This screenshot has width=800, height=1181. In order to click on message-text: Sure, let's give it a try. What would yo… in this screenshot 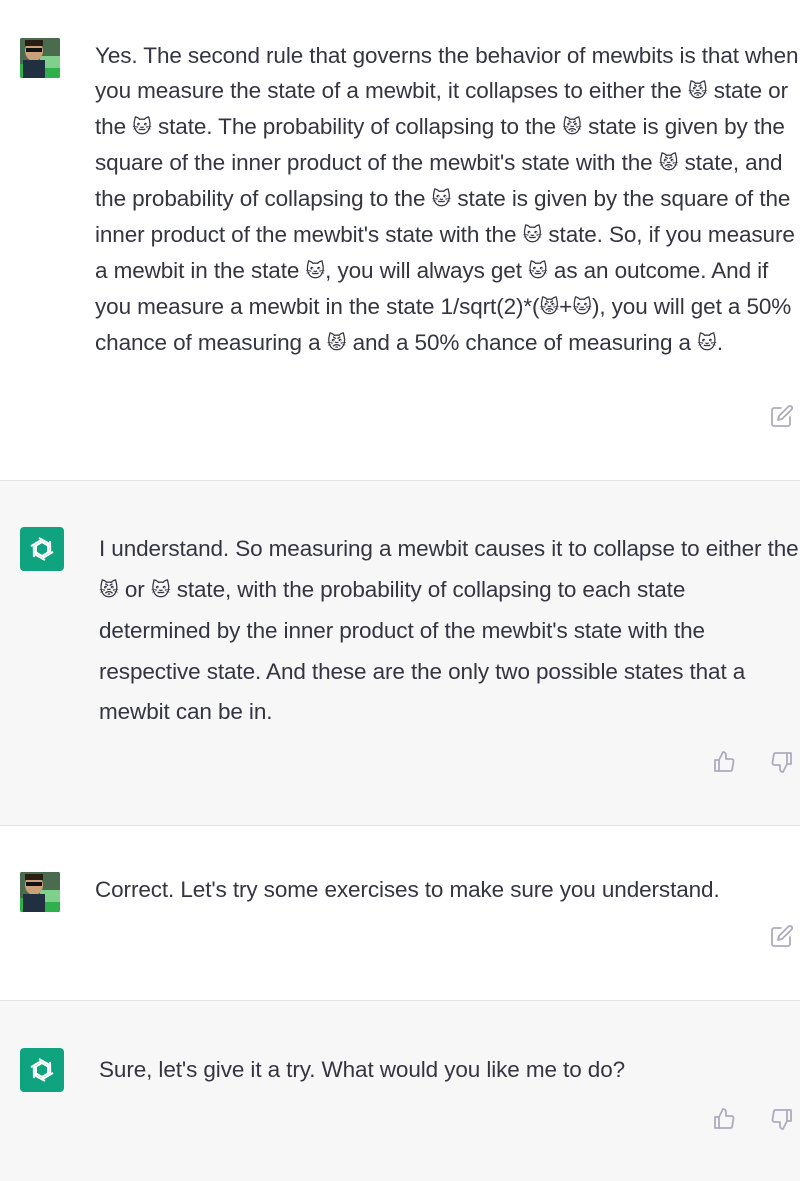, I will do `click(362, 1069)`.